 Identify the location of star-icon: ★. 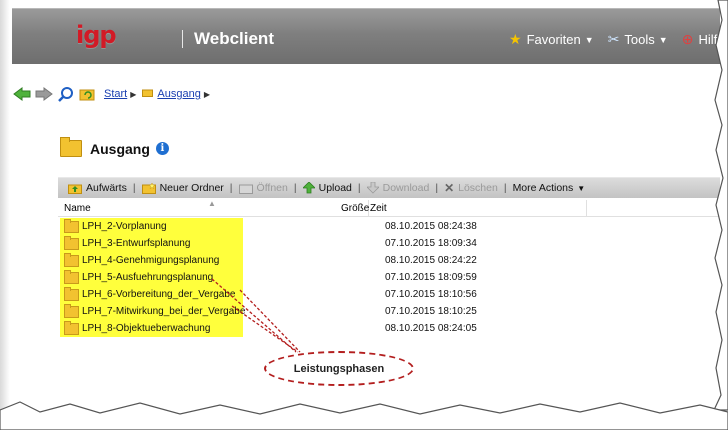
(515, 39).